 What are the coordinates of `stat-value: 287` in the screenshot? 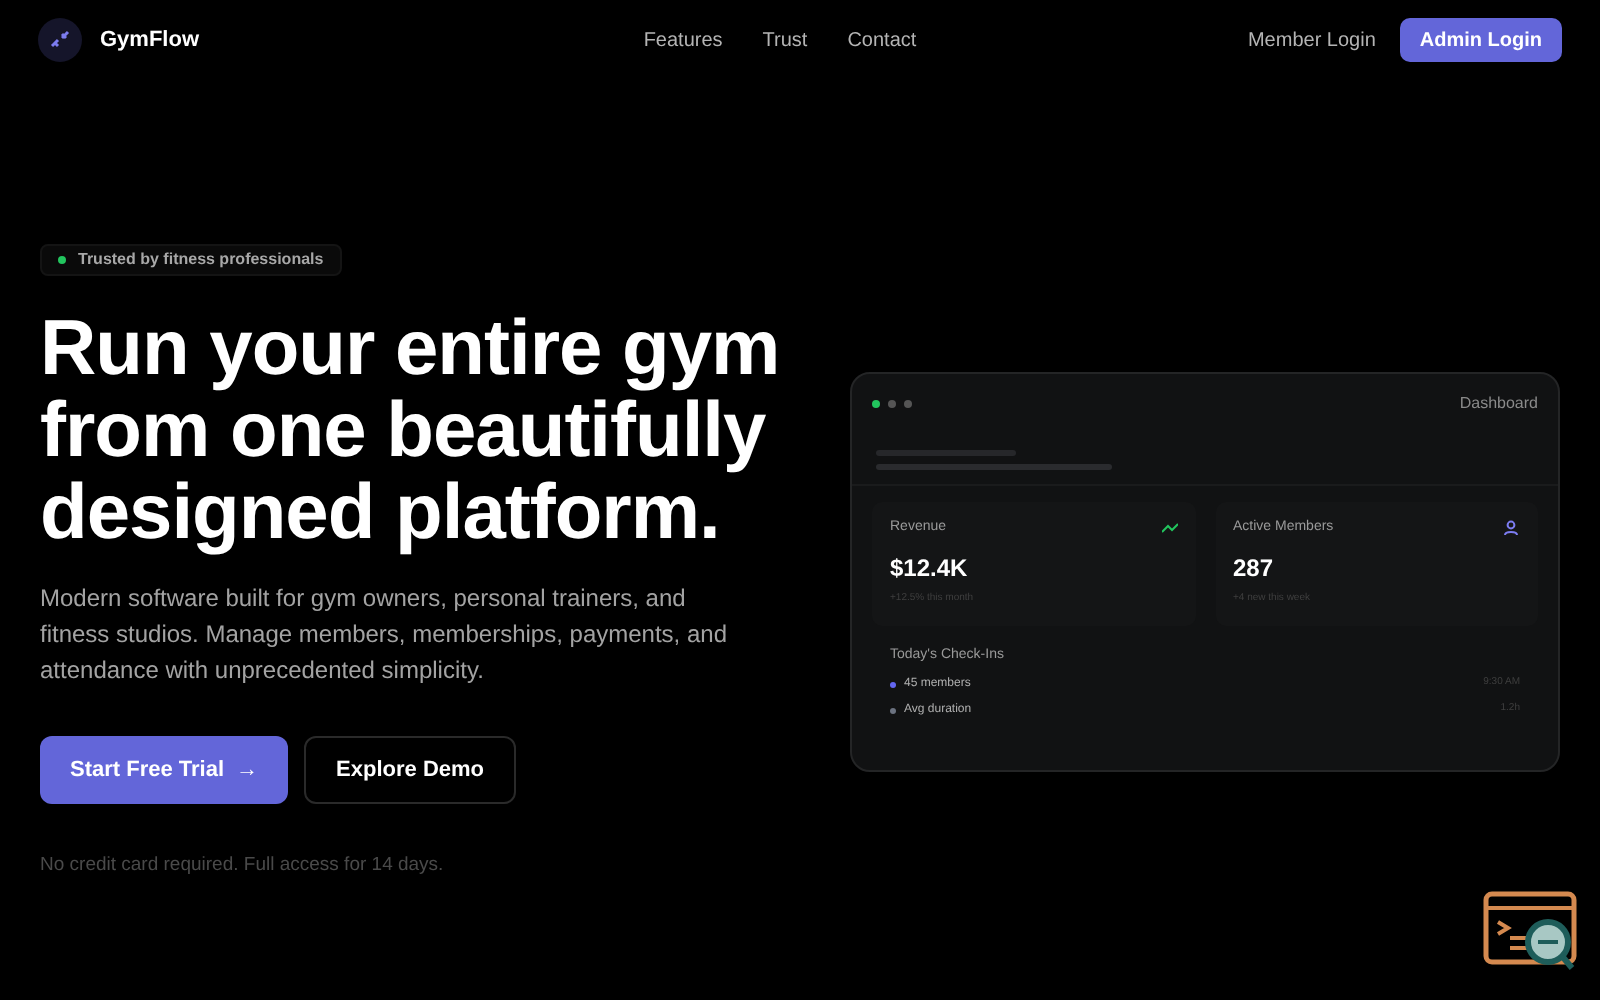 It's located at (1254, 568).